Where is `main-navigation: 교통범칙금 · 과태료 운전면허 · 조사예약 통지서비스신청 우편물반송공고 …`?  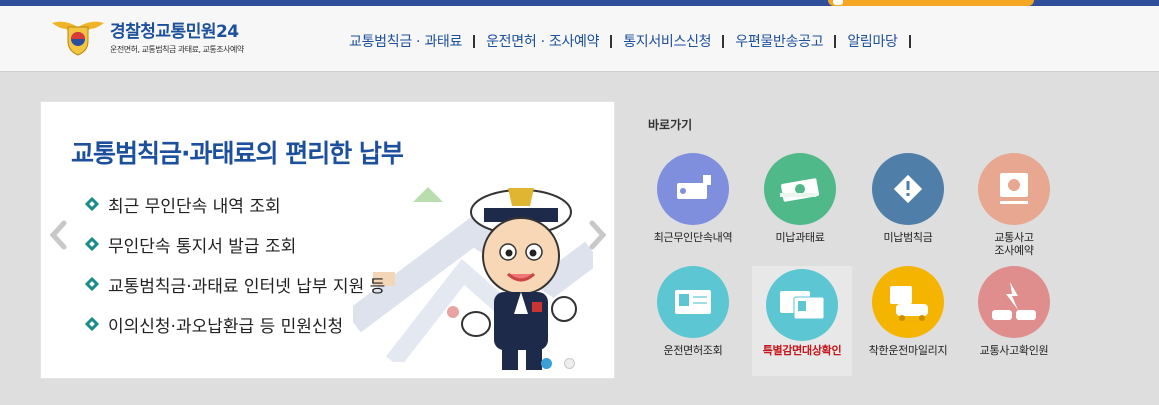 main-navigation: 교통범칙금 · 과태료 운전면허 · 조사예약 통지서비스신청 우편물반송공고 … is located at coordinates (624, 41).